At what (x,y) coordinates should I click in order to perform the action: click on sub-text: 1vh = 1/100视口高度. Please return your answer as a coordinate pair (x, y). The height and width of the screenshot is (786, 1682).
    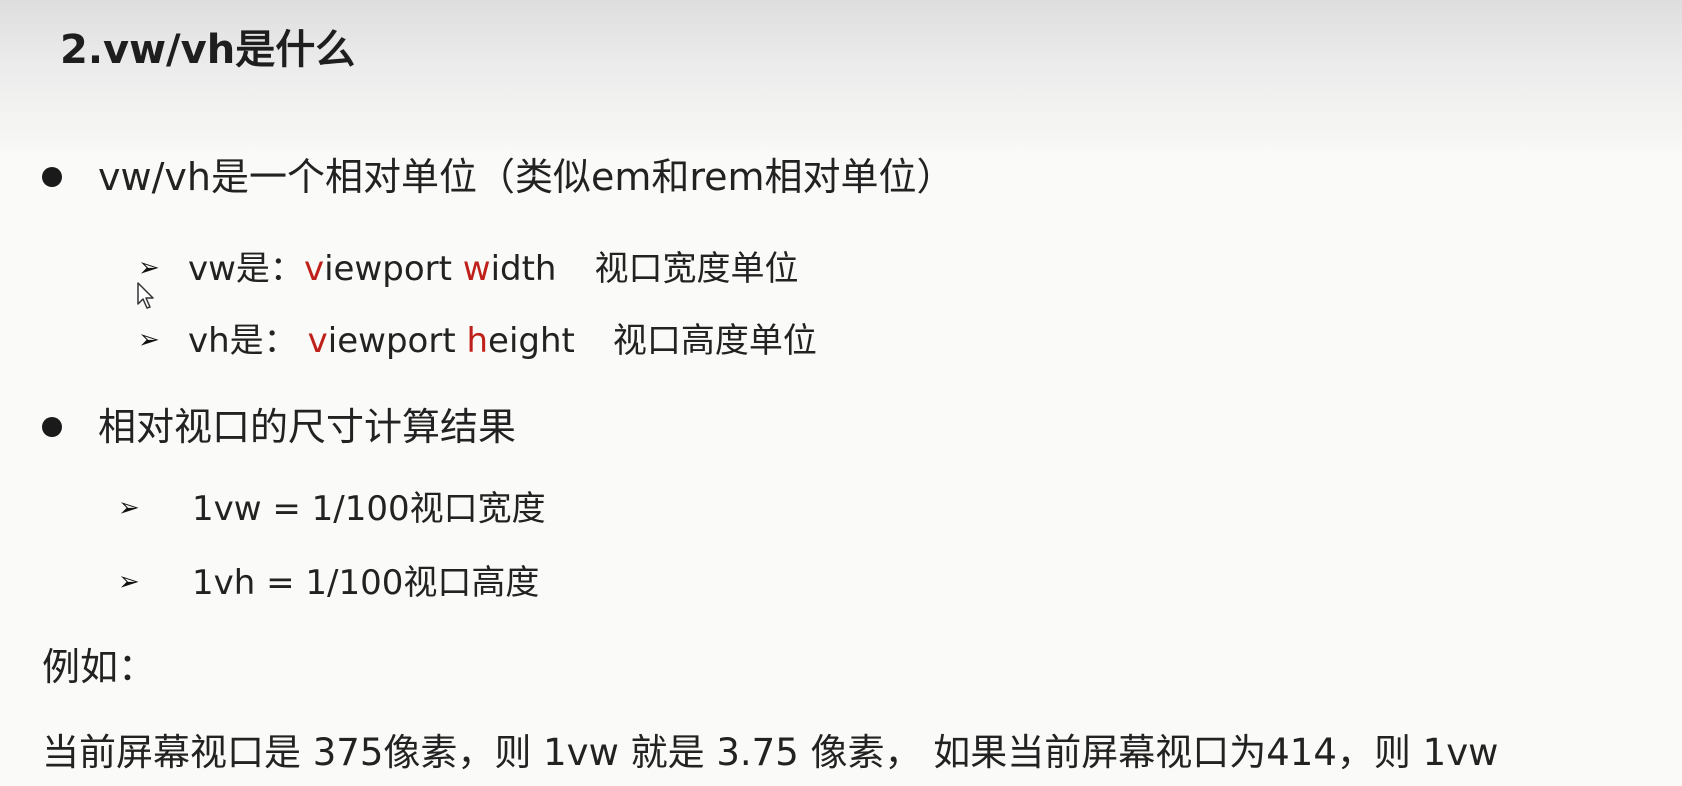
    Looking at the image, I should click on (366, 583).